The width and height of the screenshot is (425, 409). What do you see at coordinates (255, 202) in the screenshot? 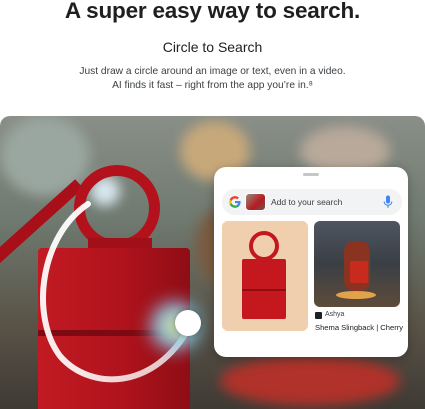
I see `selected-image-thumbnail` at bounding box center [255, 202].